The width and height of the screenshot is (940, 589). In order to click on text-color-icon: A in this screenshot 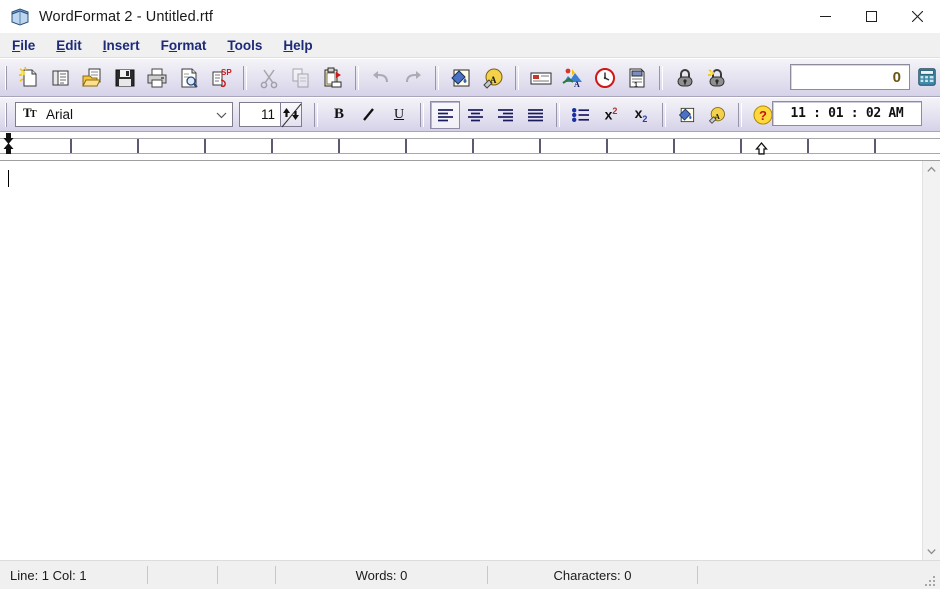, I will do `click(493, 78)`.